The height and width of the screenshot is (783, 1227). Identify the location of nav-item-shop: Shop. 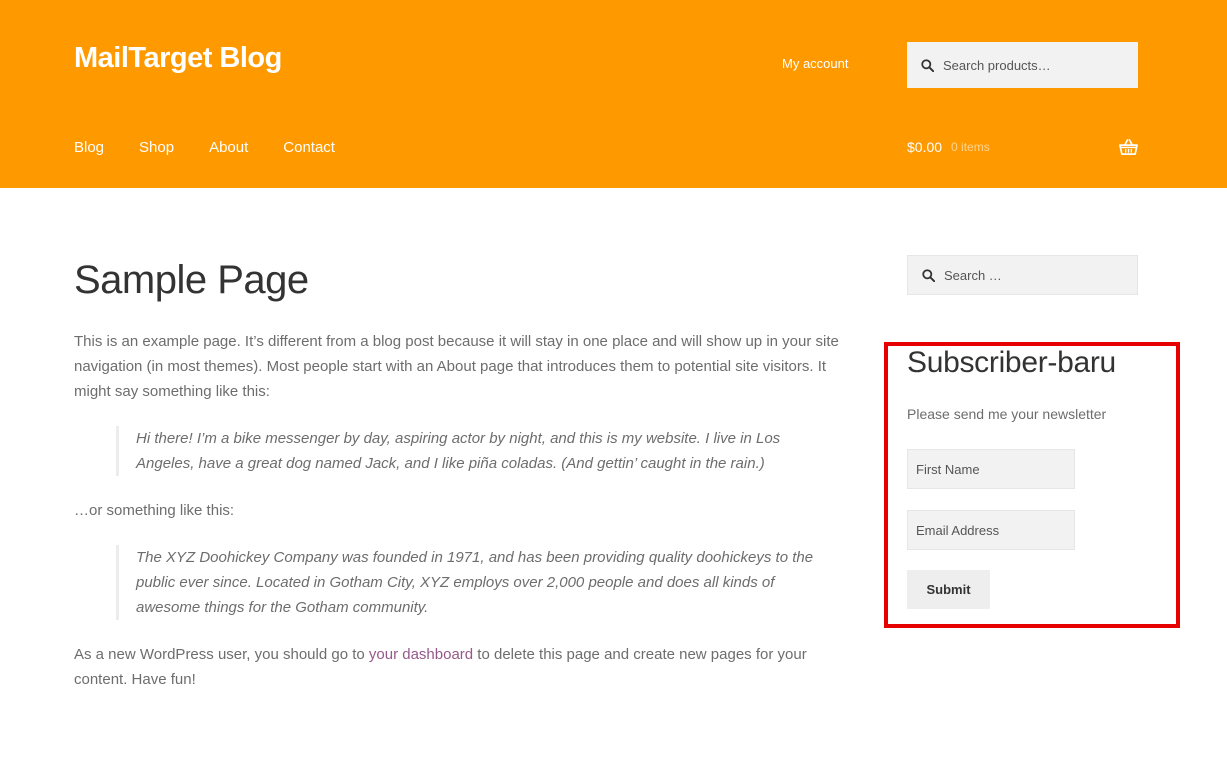
(156, 147).